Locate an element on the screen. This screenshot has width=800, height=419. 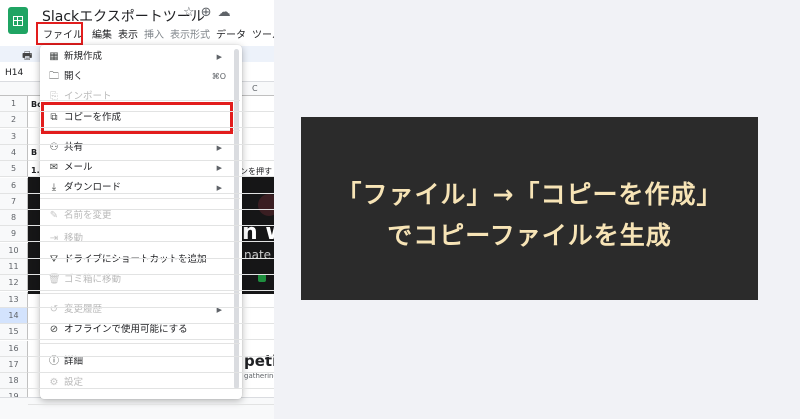
menu-item-label: ダウンロード is located at coordinates (93, 187).